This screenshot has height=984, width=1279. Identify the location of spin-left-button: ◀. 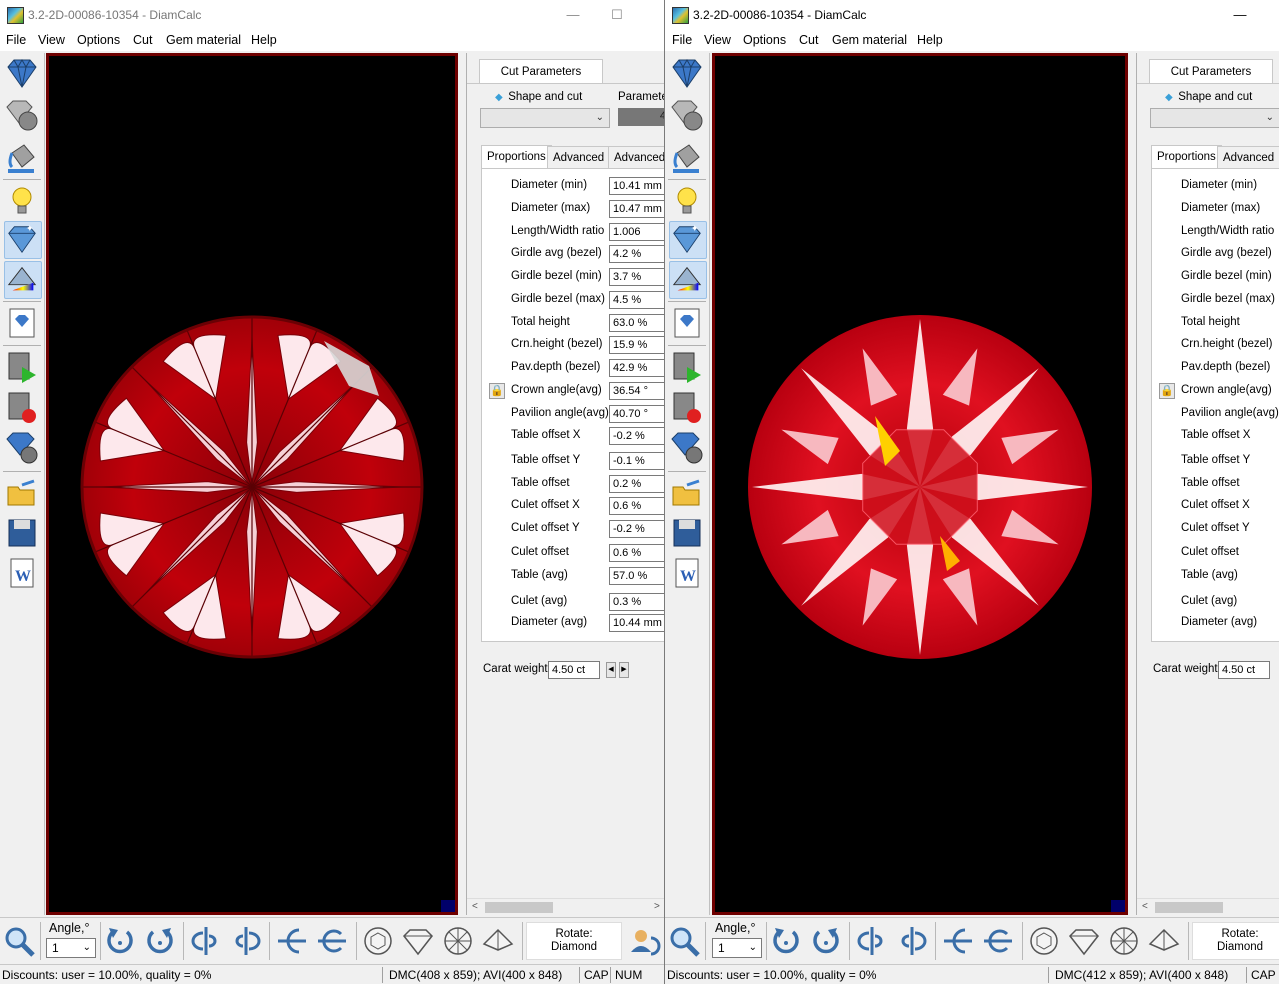
(611, 670).